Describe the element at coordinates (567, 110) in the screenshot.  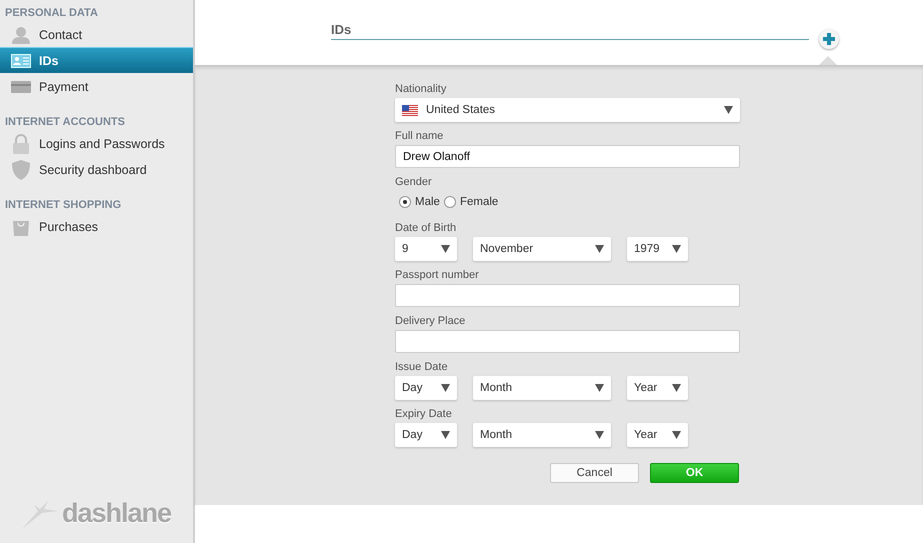
I see `nationality-select: United States` at that location.